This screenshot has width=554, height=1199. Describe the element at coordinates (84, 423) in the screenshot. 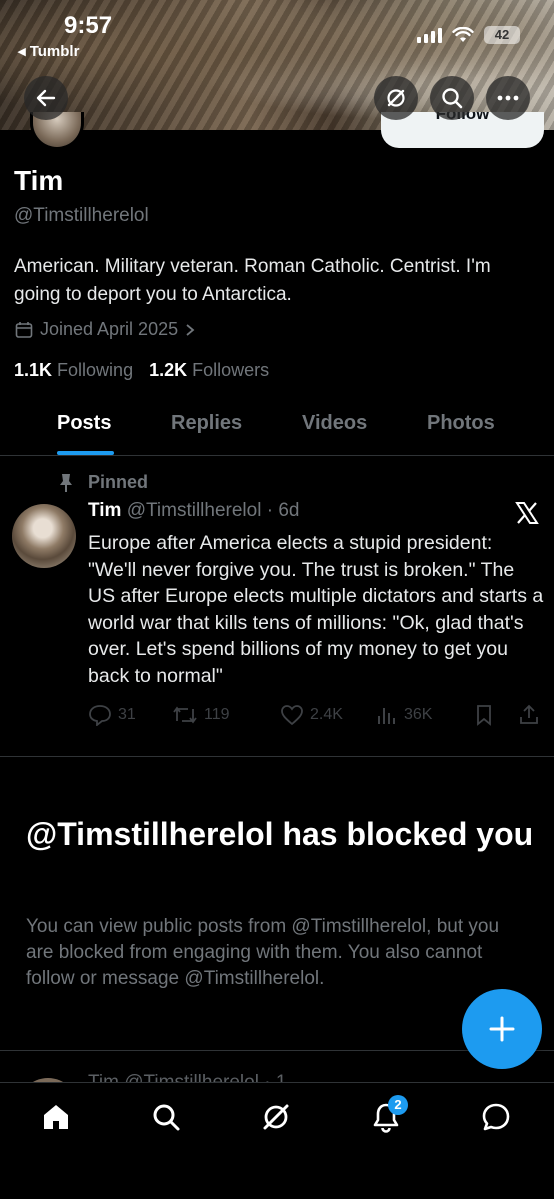

I see `tab-posts: Posts` at that location.